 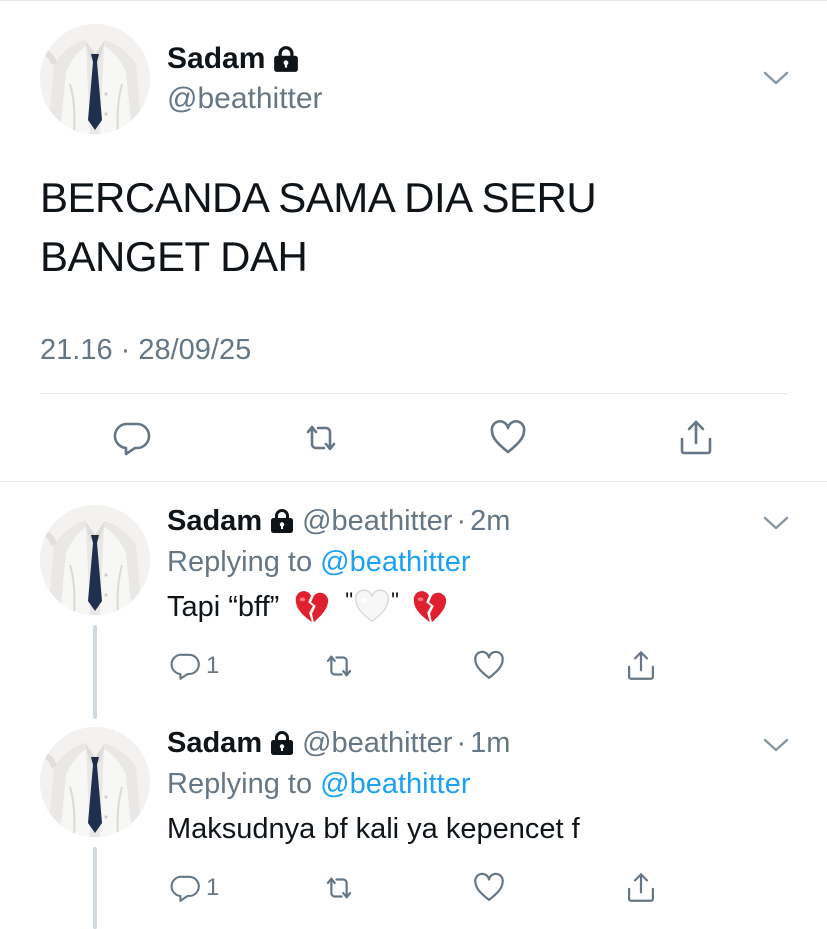 What do you see at coordinates (490, 521) in the screenshot?
I see `reply-time: 2m` at bounding box center [490, 521].